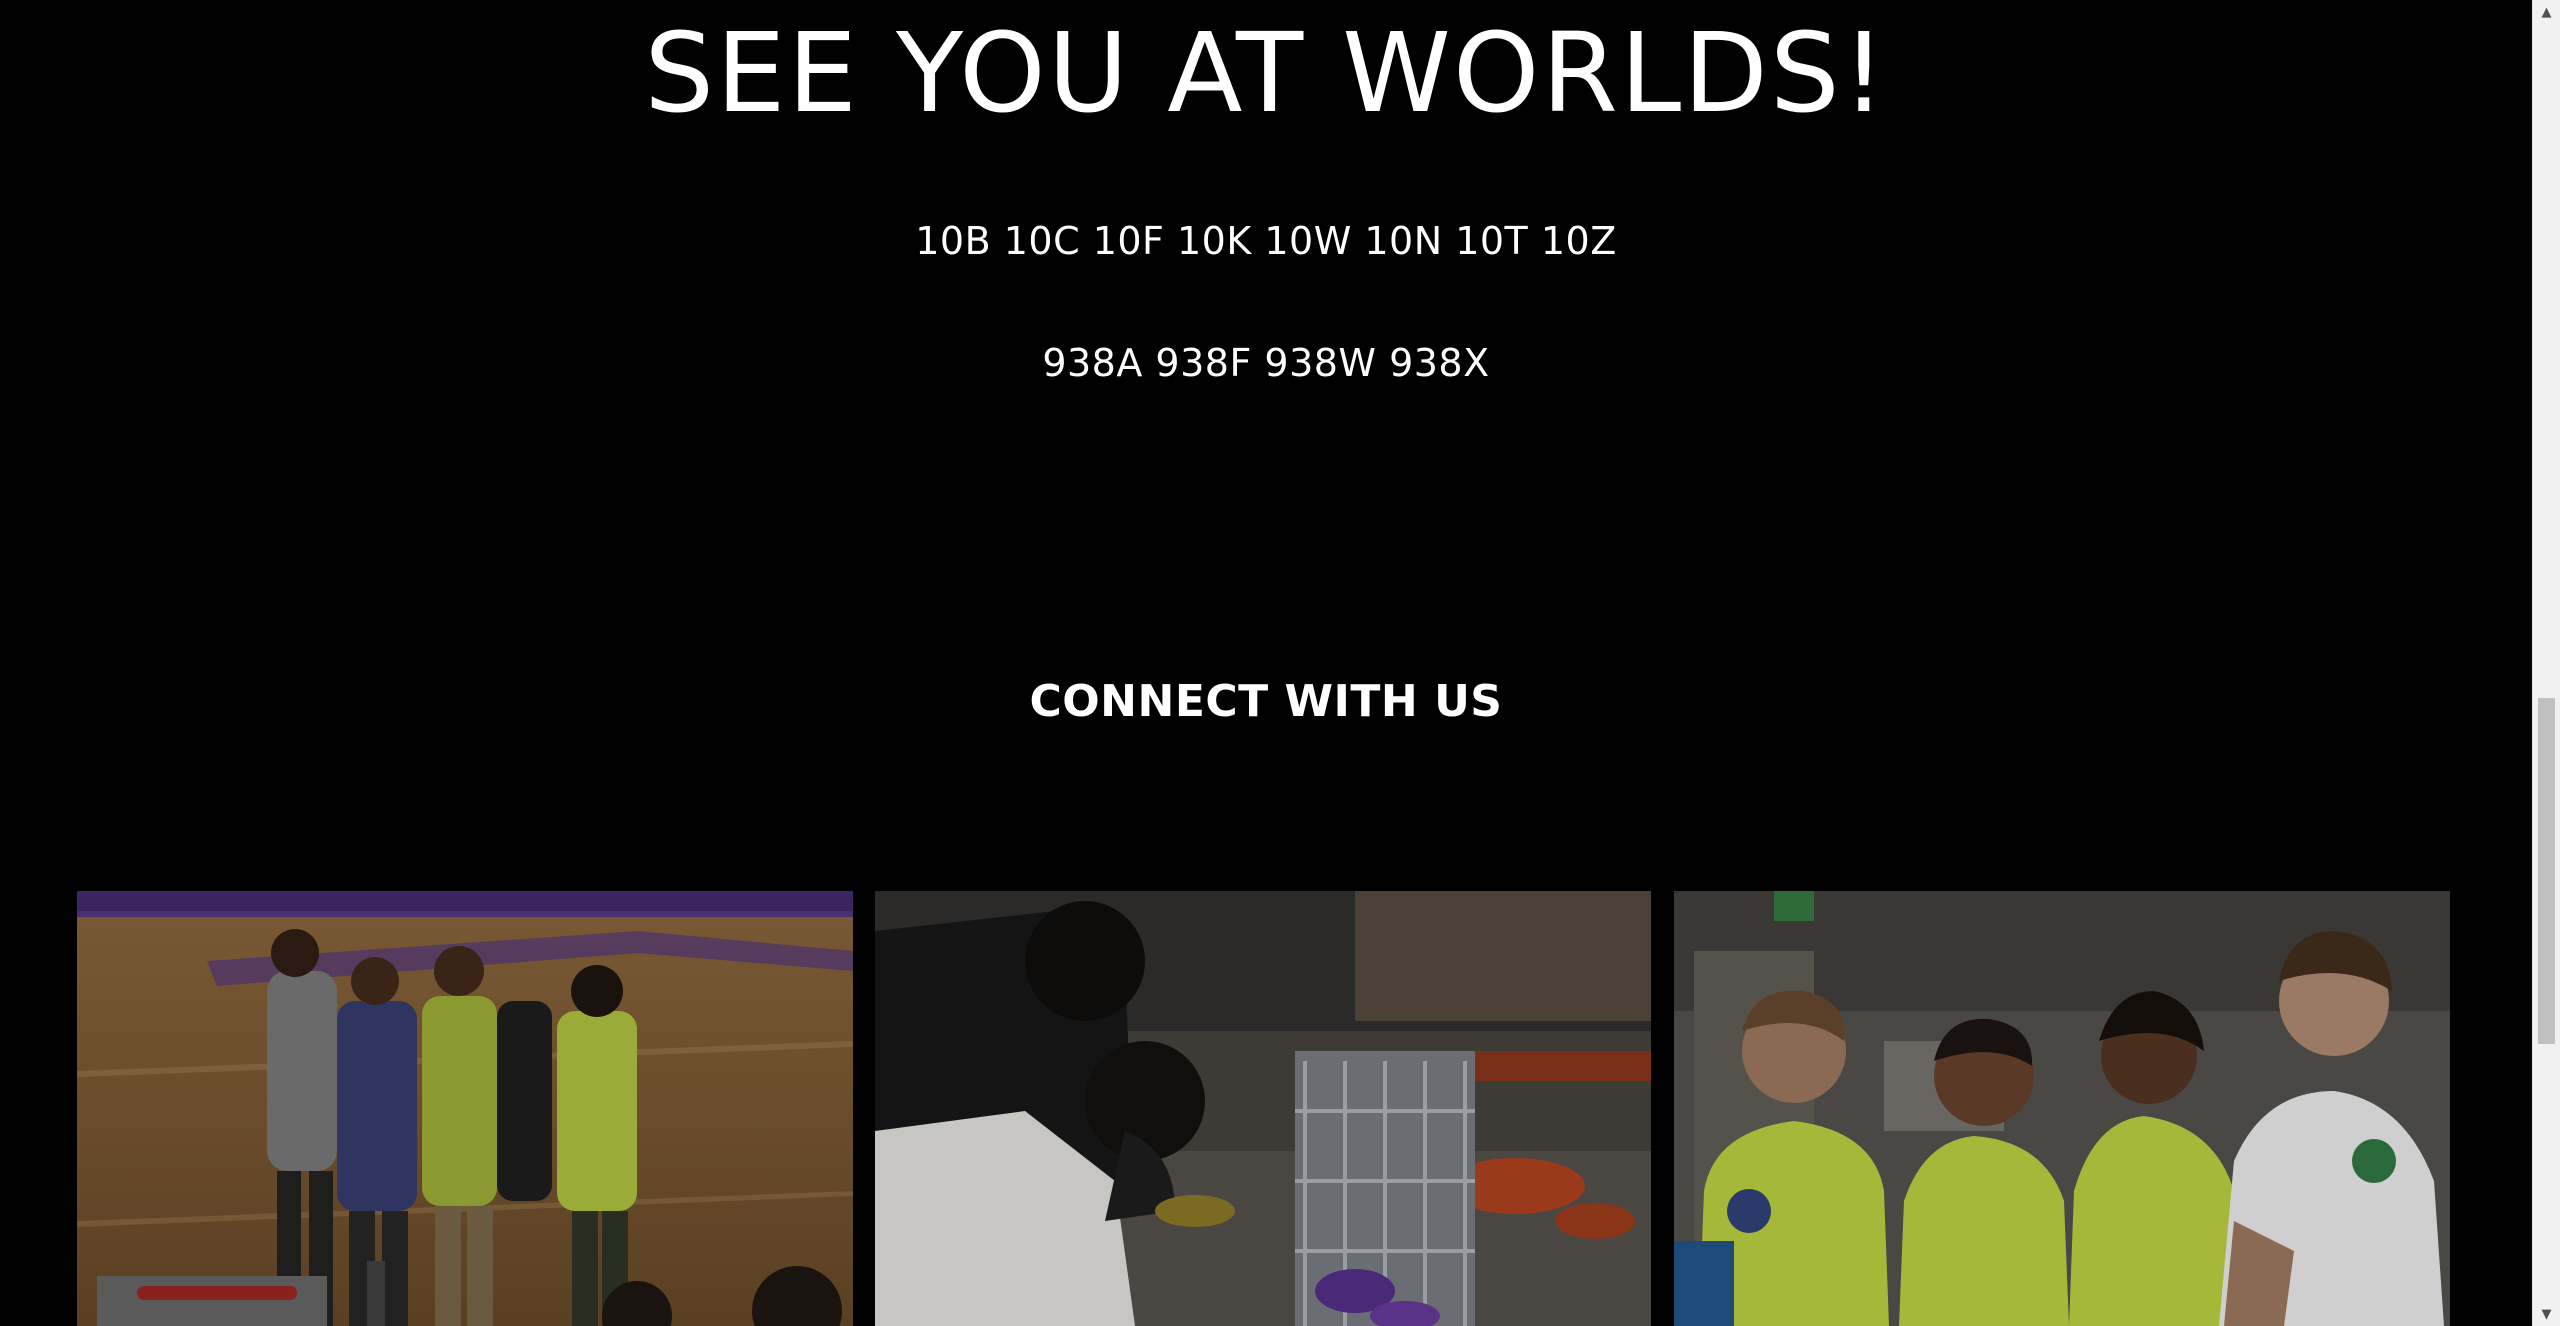  I want to click on gallery-photo-gym-drivers, so click(465, 1108).